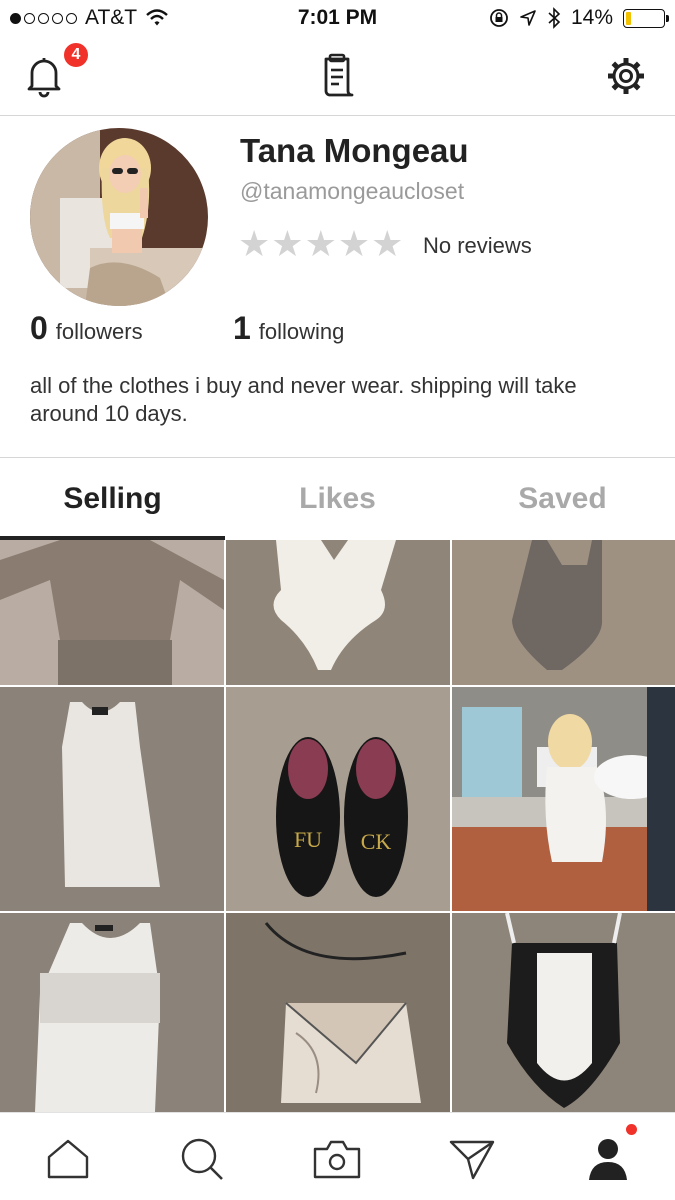 The height and width of the screenshot is (1200, 675). I want to click on following-label: following, so click(301, 331).